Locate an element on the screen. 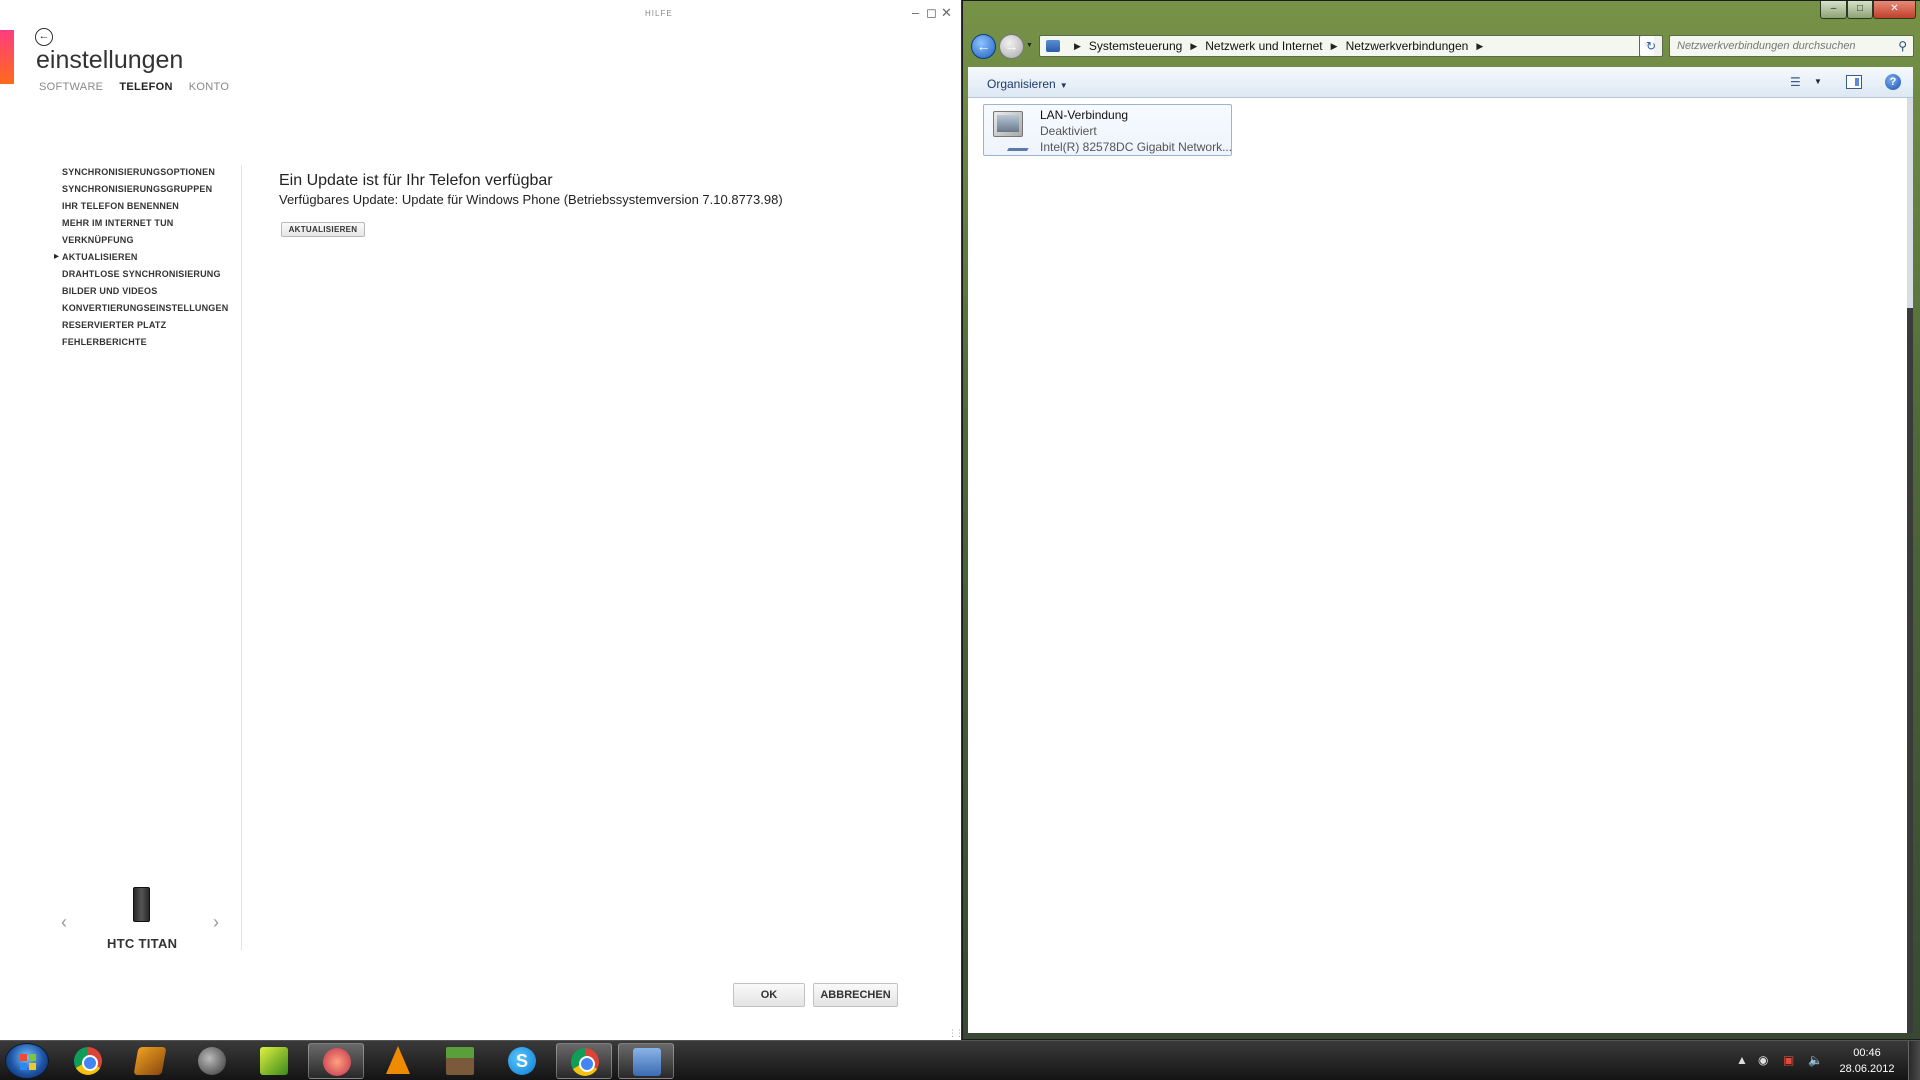 The height and width of the screenshot is (1080, 1920). taskbar-app-x is located at coordinates (274, 1061).